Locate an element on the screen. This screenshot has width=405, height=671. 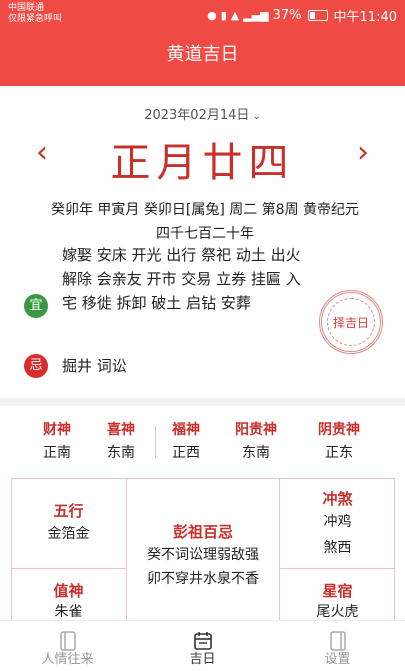
page-title: 黄道吉日 is located at coordinates (202, 54).